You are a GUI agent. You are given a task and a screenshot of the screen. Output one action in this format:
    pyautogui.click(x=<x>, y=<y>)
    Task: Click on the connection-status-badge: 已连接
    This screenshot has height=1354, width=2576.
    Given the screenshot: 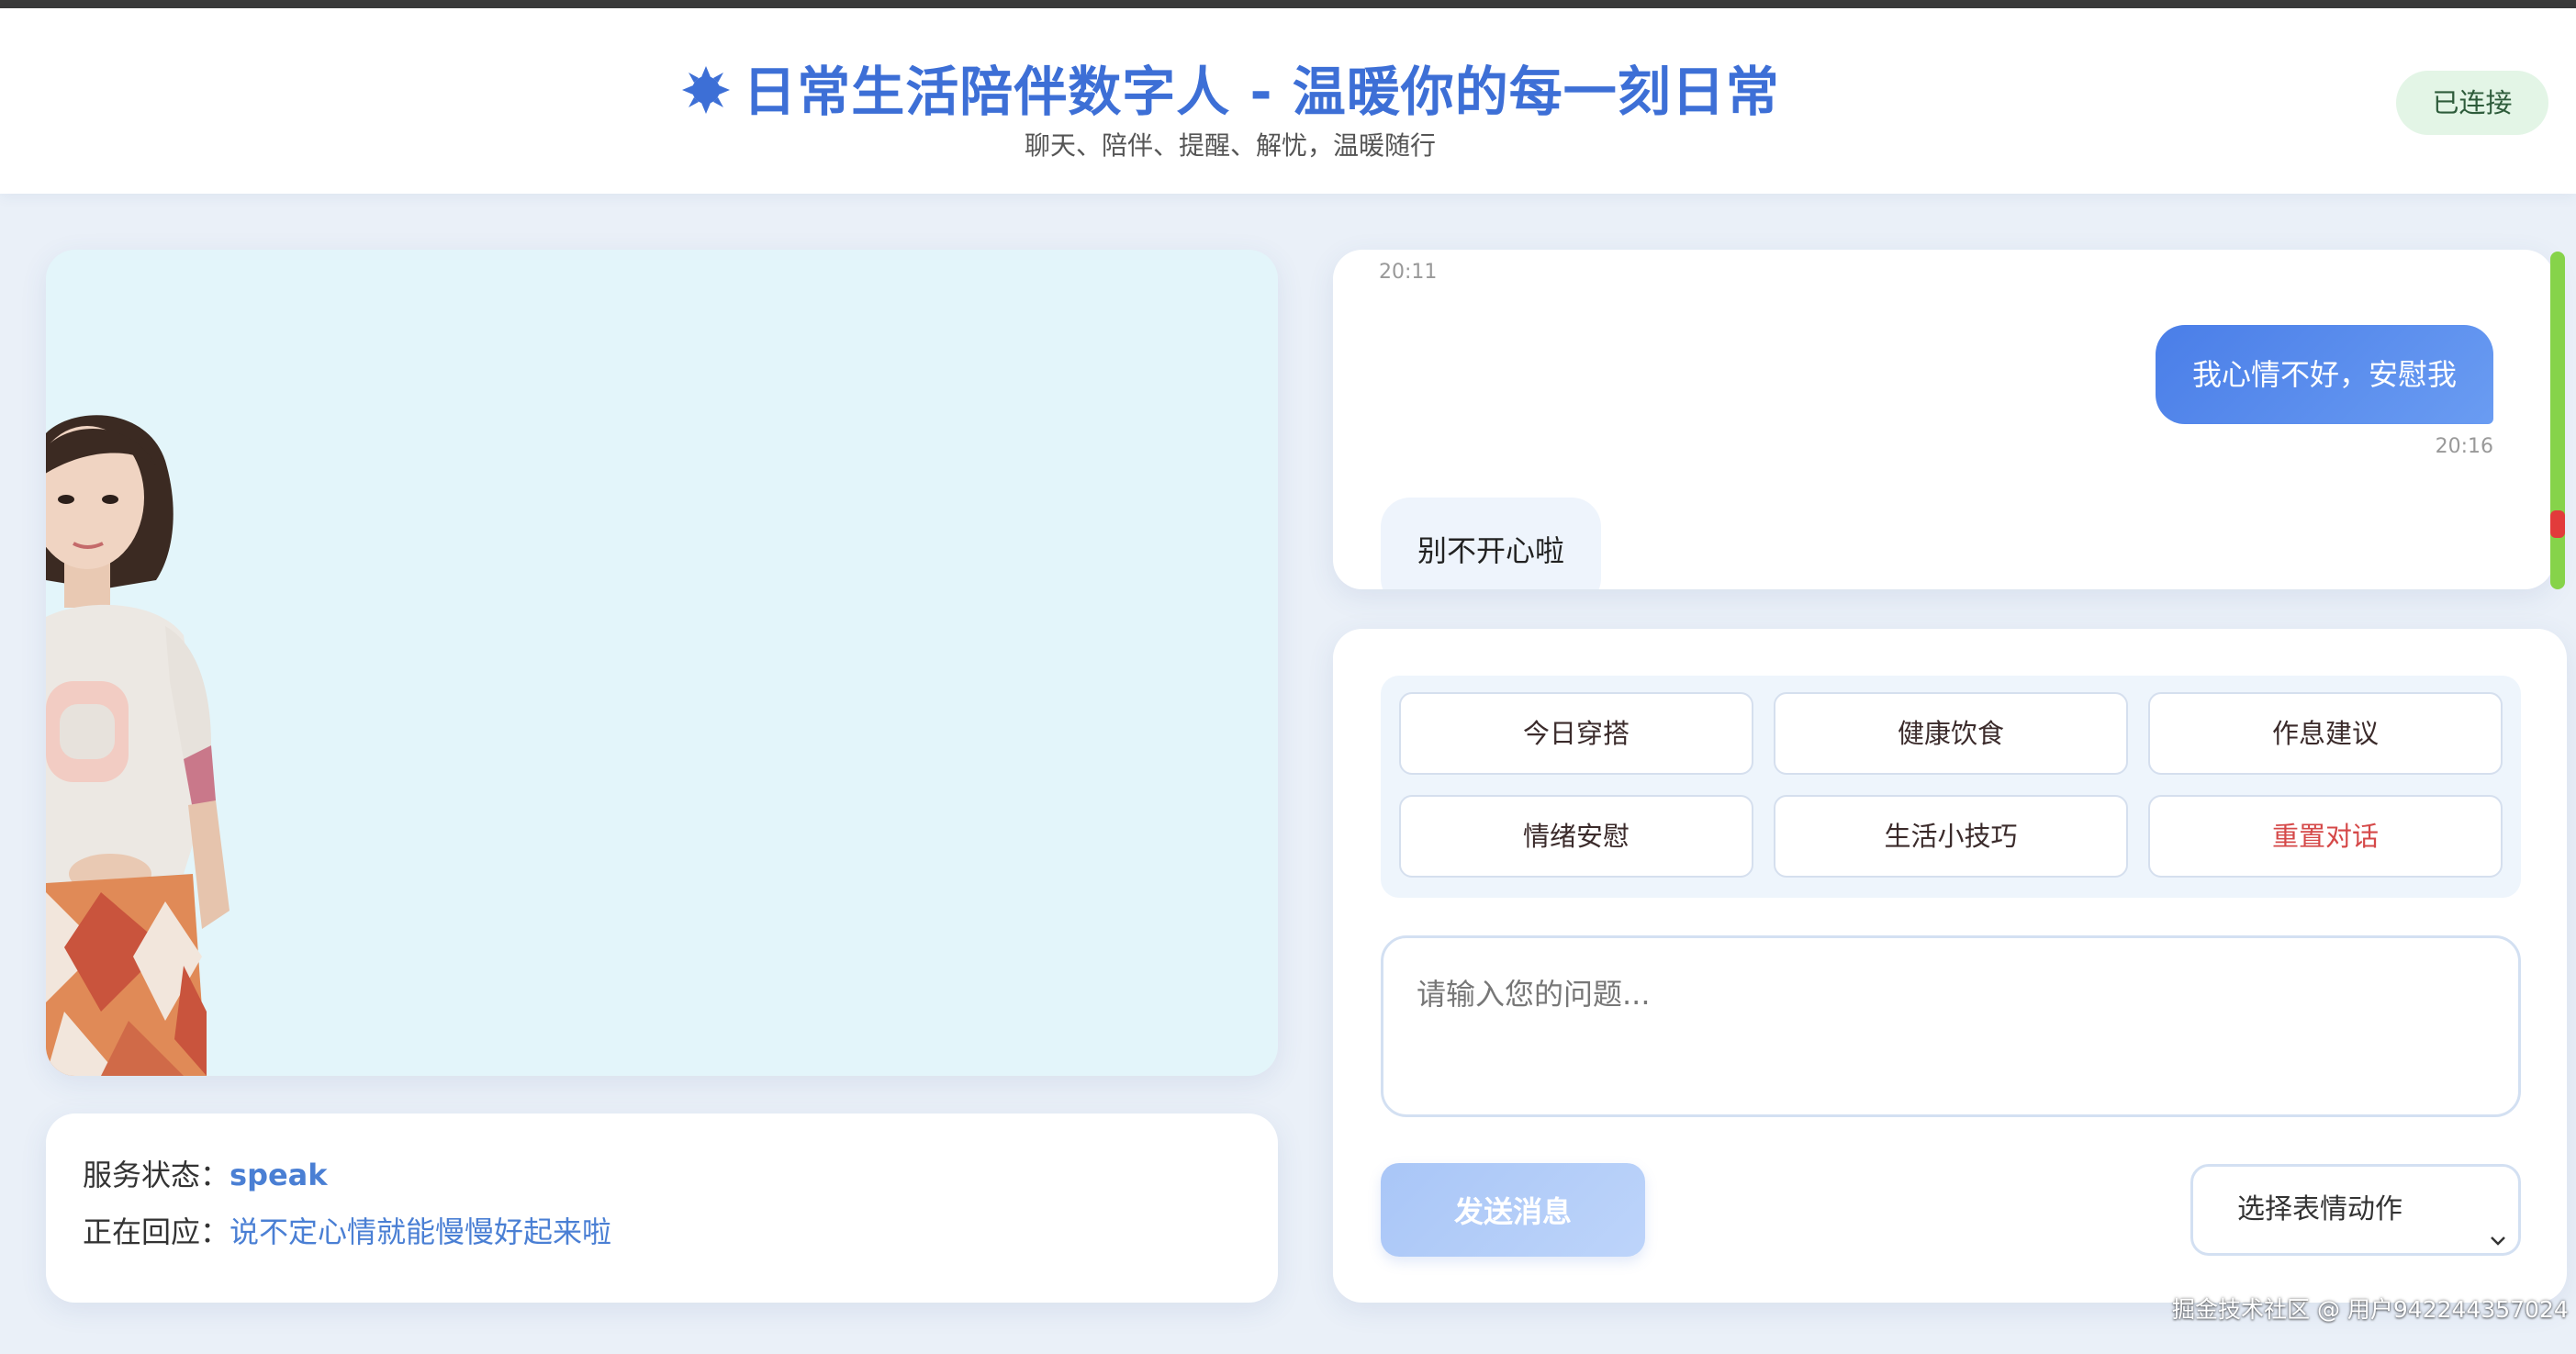 What is the action you would take?
    pyautogui.click(x=2472, y=103)
    